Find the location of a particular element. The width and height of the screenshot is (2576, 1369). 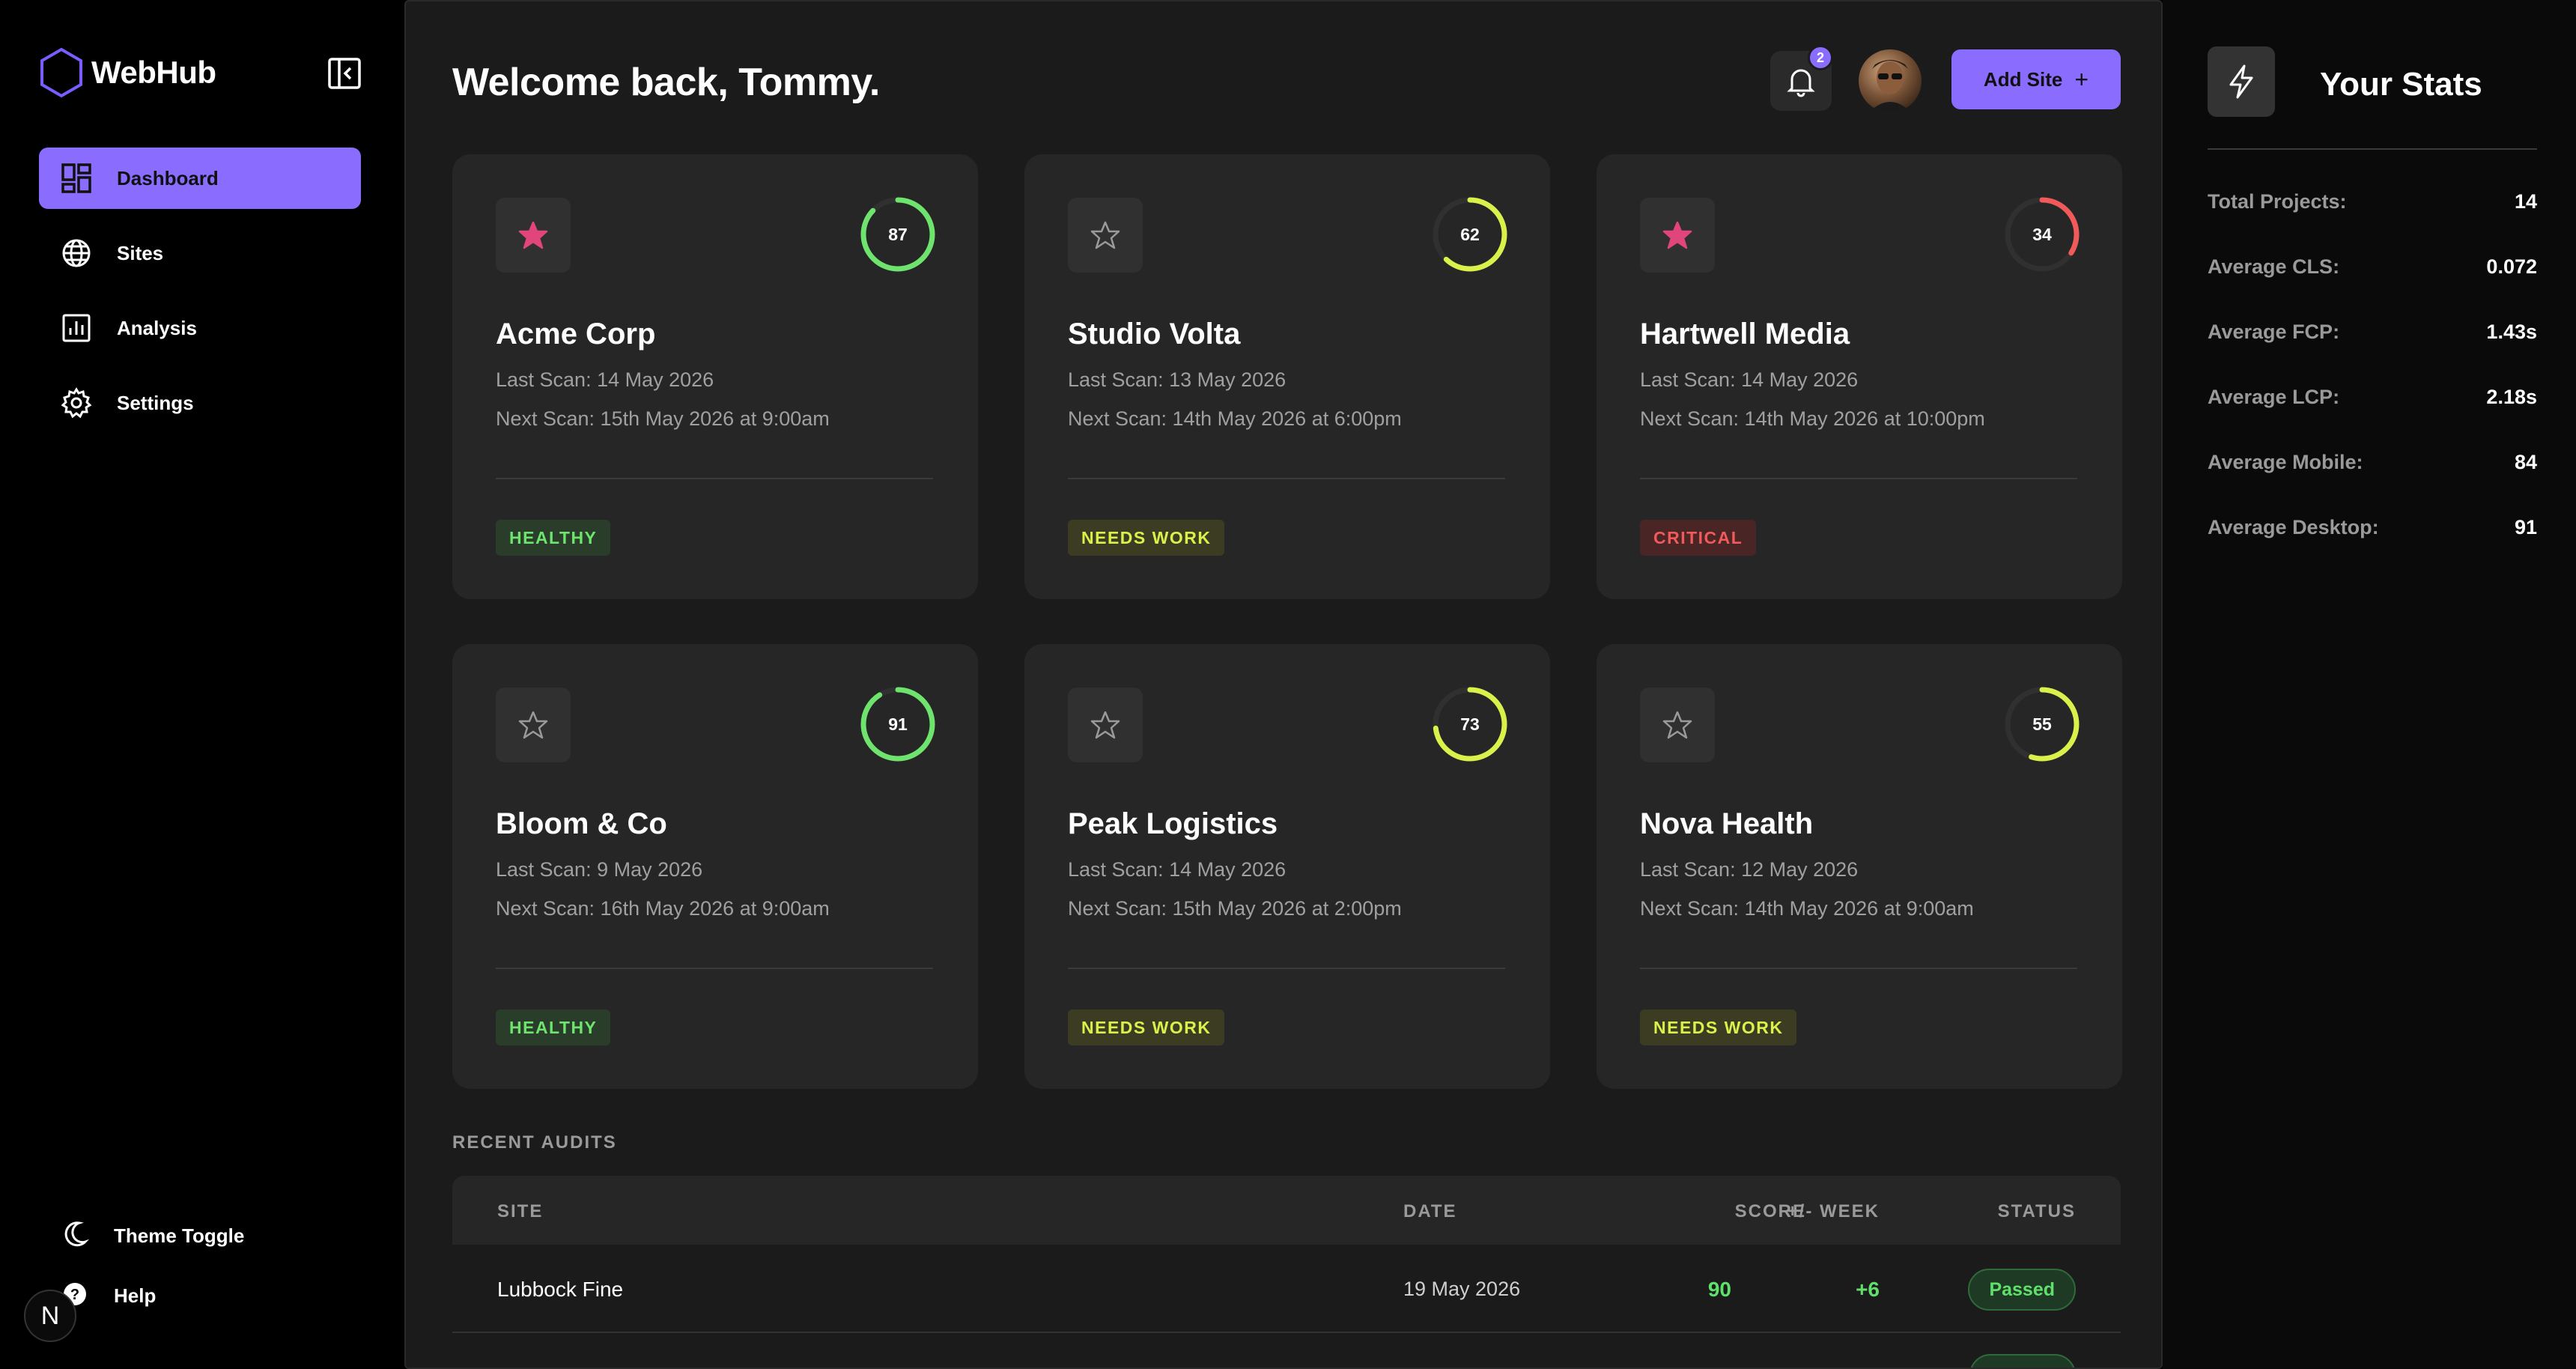

theme-toggle-button: Theme Toggle is located at coordinates (200, 1235).